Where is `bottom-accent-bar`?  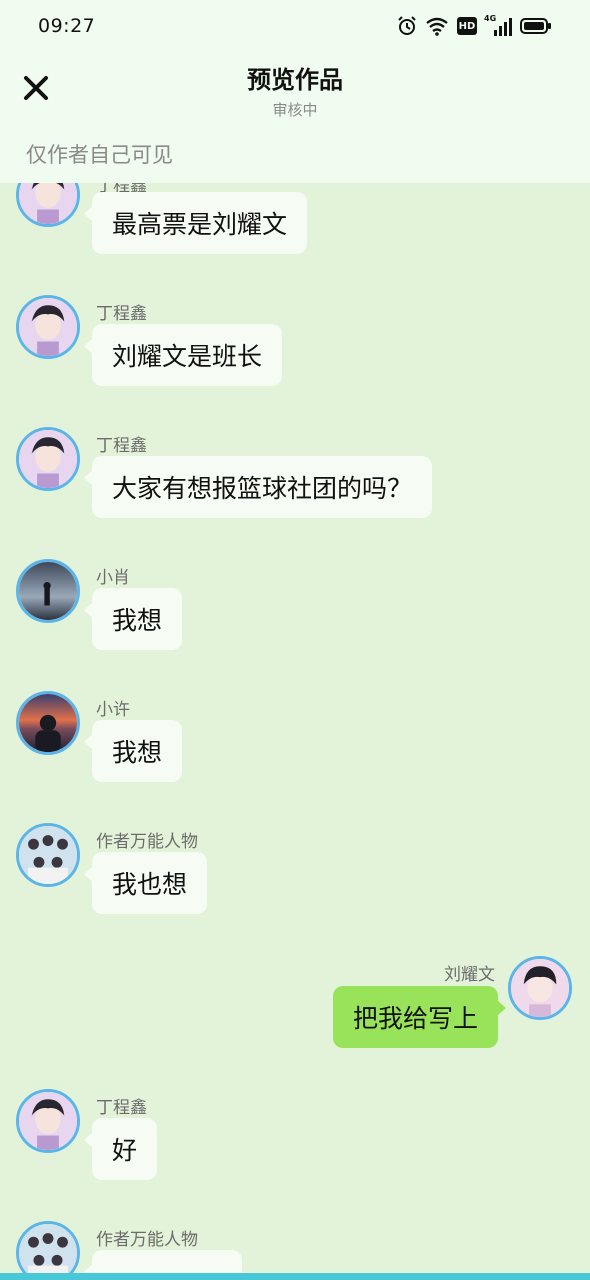
bottom-accent-bar is located at coordinates (295, 1276).